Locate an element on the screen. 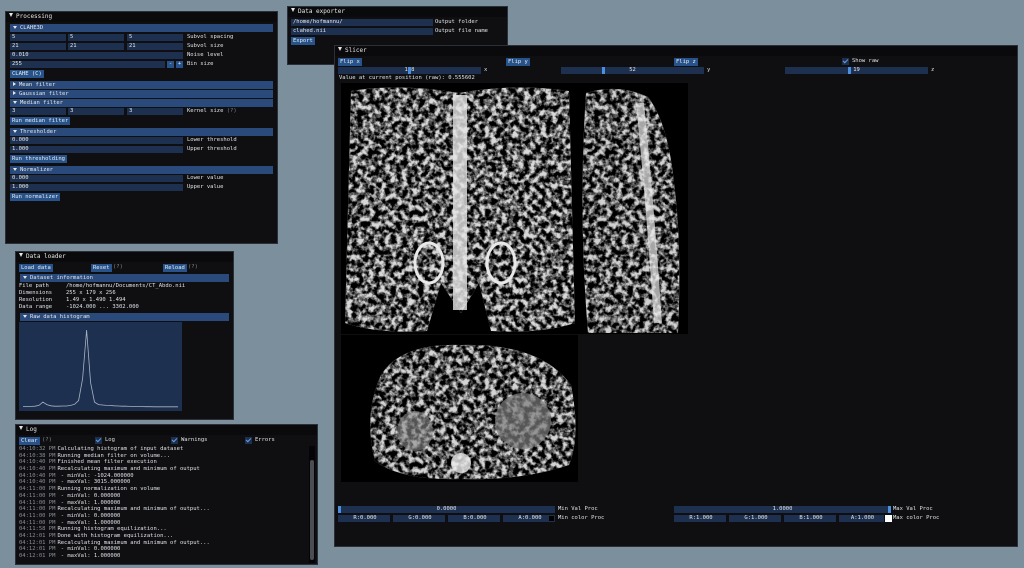  errors-checkbox is located at coordinates (248, 440).